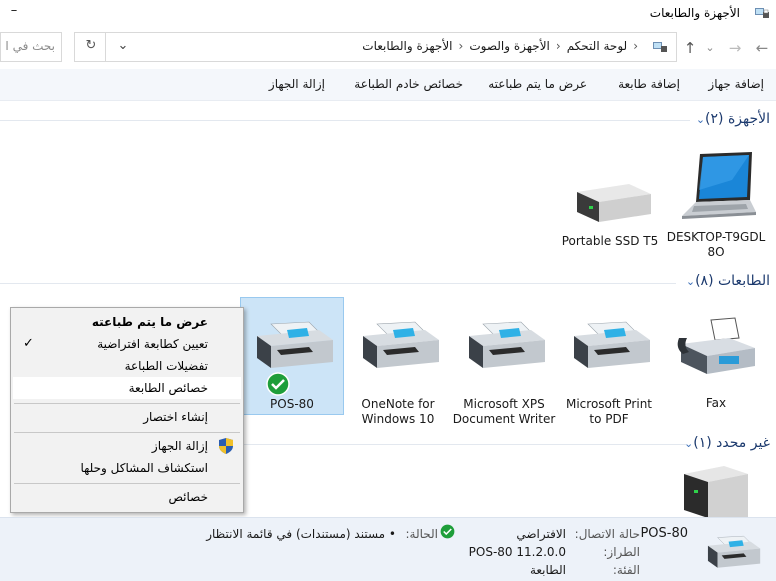  What do you see at coordinates (736, 84) in the screenshot?
I see `add-device-button: إضافة جهاز` at bounding box center [736, 84].